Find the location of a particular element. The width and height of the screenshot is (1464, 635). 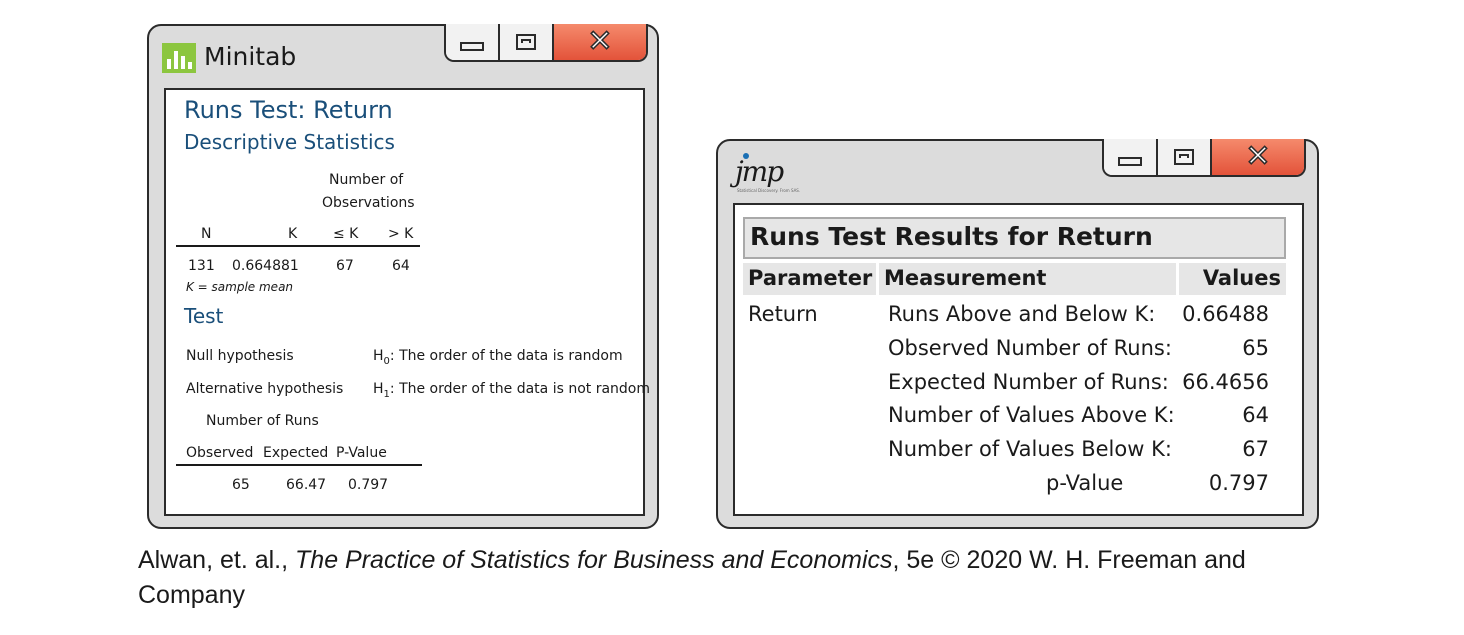

jmp-logo: jmp is located at coordinates (759, 170).